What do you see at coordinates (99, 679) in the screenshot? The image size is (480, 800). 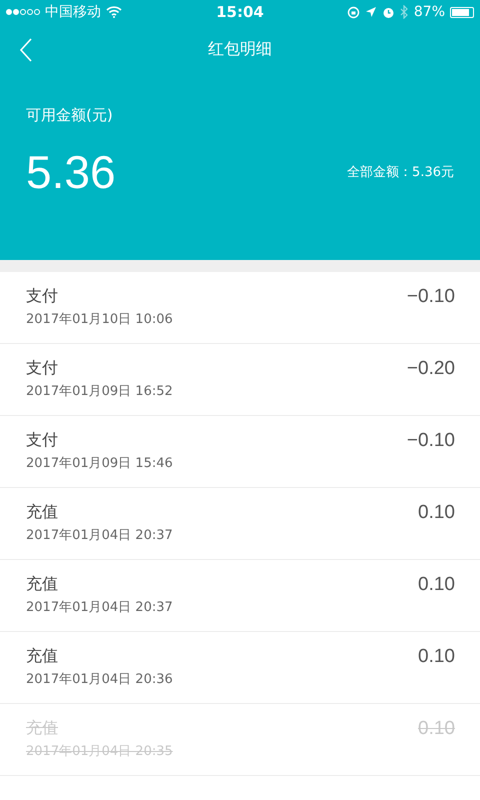 I see `record-time: 2017年01月04日 20:36` at bounding box center [99, 679].